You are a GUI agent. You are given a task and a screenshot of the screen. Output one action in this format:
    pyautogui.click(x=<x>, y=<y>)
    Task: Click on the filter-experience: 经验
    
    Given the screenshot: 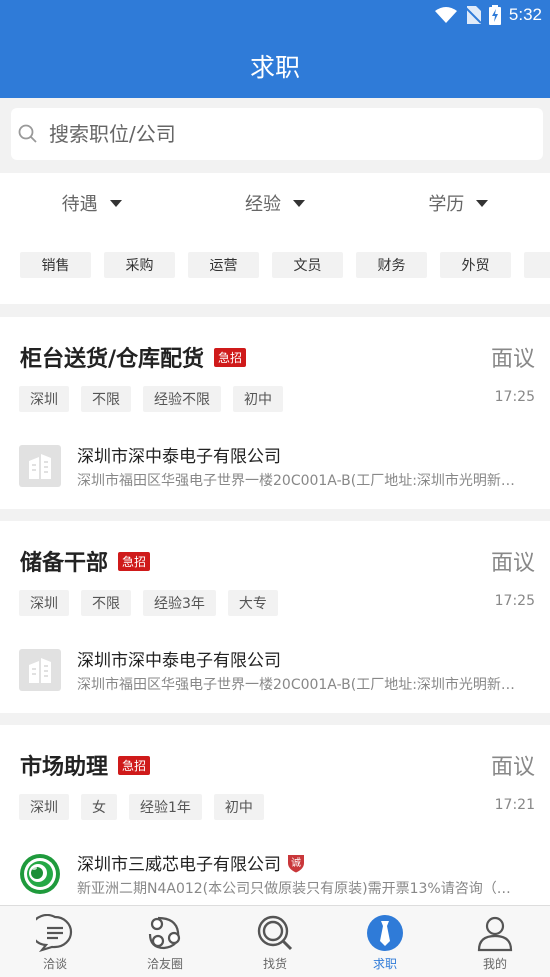 What is the action you would take?
    pyautogui.click(x=274, y=203)
    